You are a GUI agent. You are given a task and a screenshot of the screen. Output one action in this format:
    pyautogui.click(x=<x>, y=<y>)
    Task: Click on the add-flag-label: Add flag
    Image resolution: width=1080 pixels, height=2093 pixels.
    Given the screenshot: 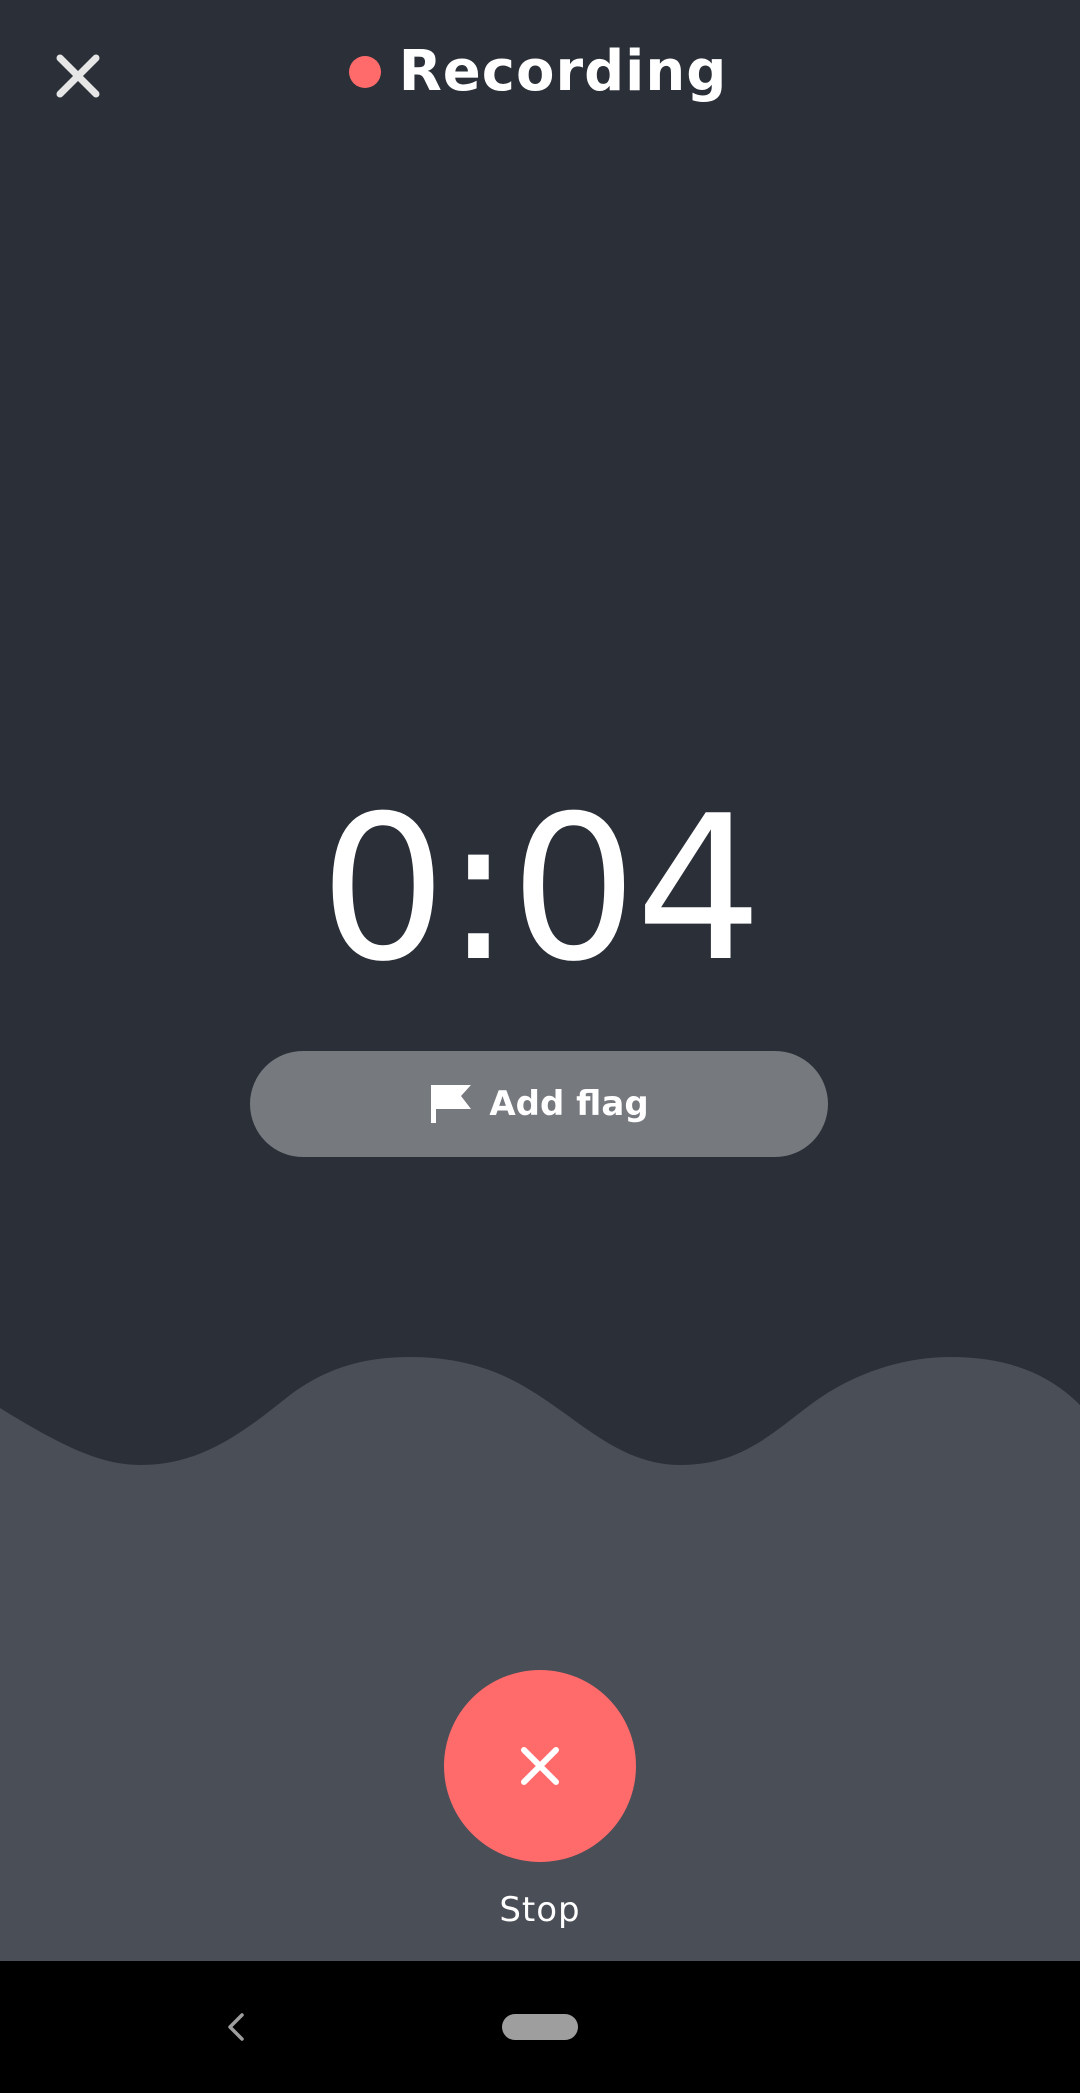 What is the action you would take?
    pyautogui.click(x=569, y=1104)
    